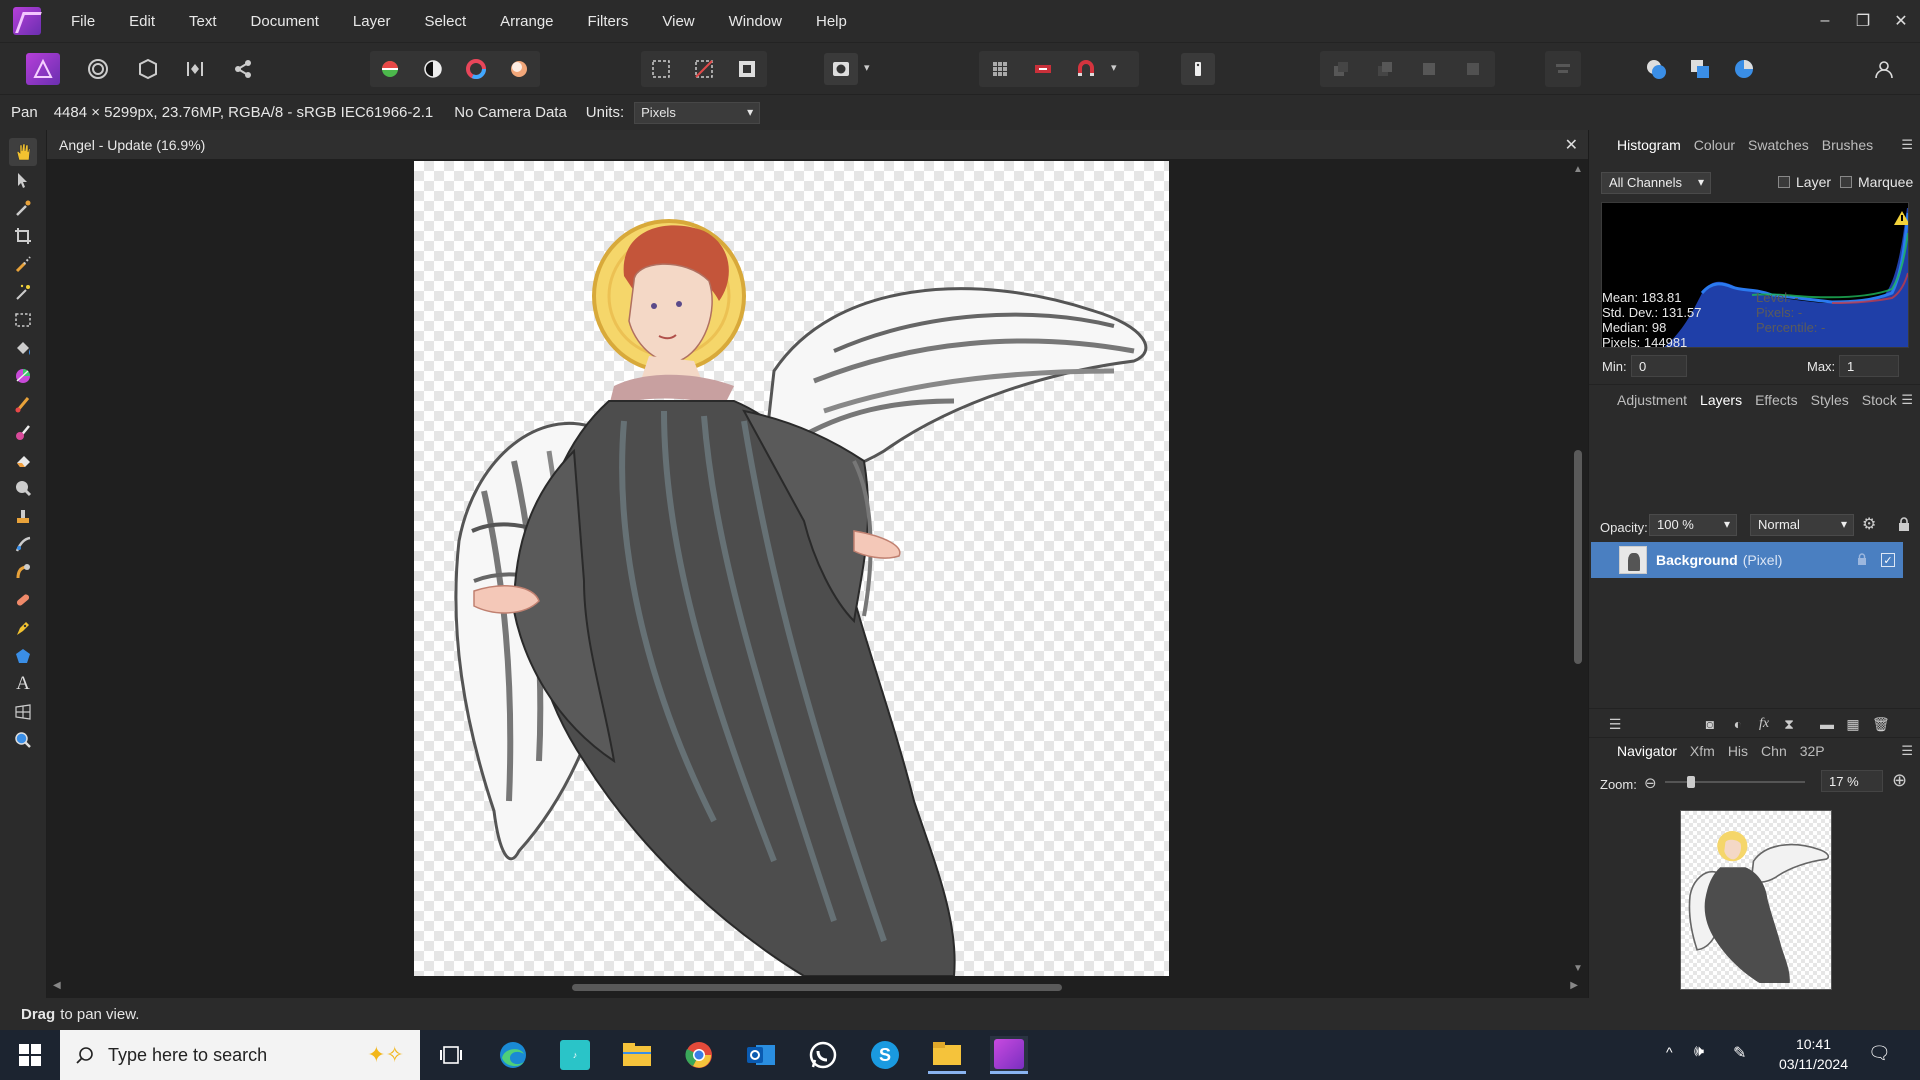 Image resolution: width=1920 pixels, height=1080 pixels. Describe the element at coordinates (1659, 366) in the screenshot. I see `min-field: 0` at that location.